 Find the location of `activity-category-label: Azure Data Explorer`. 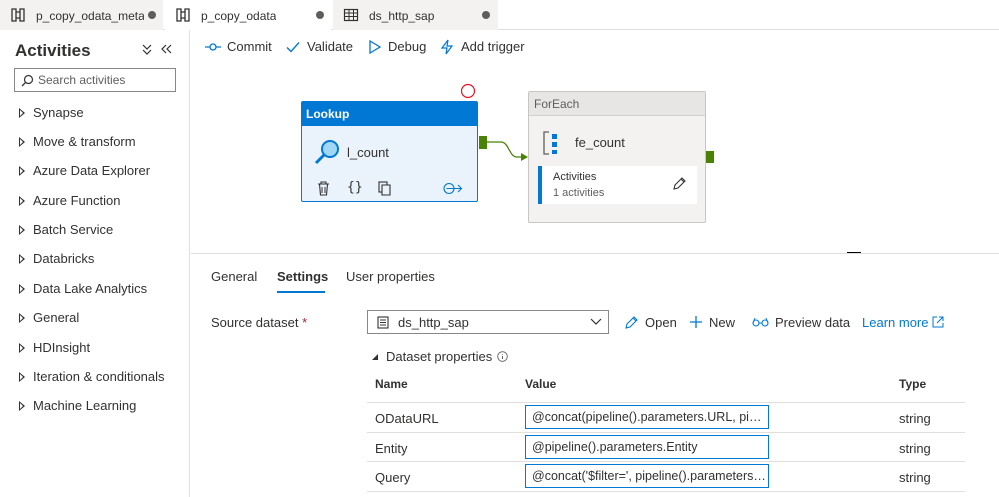

activity-category-label: Azure Data Explorer is located at coordinates (92, 170).